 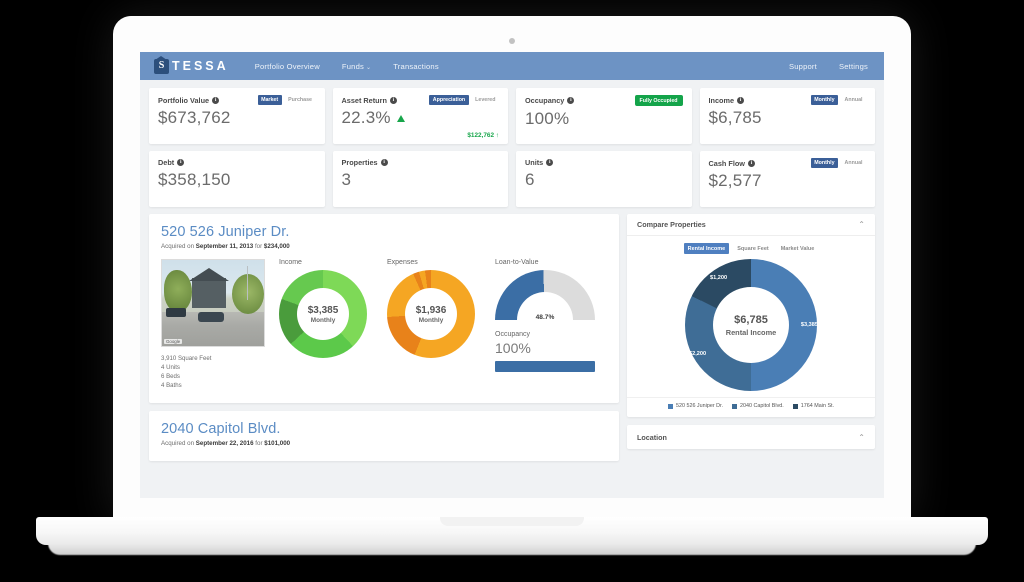 I want to click on photo-roof, so click(x=209, y=274).